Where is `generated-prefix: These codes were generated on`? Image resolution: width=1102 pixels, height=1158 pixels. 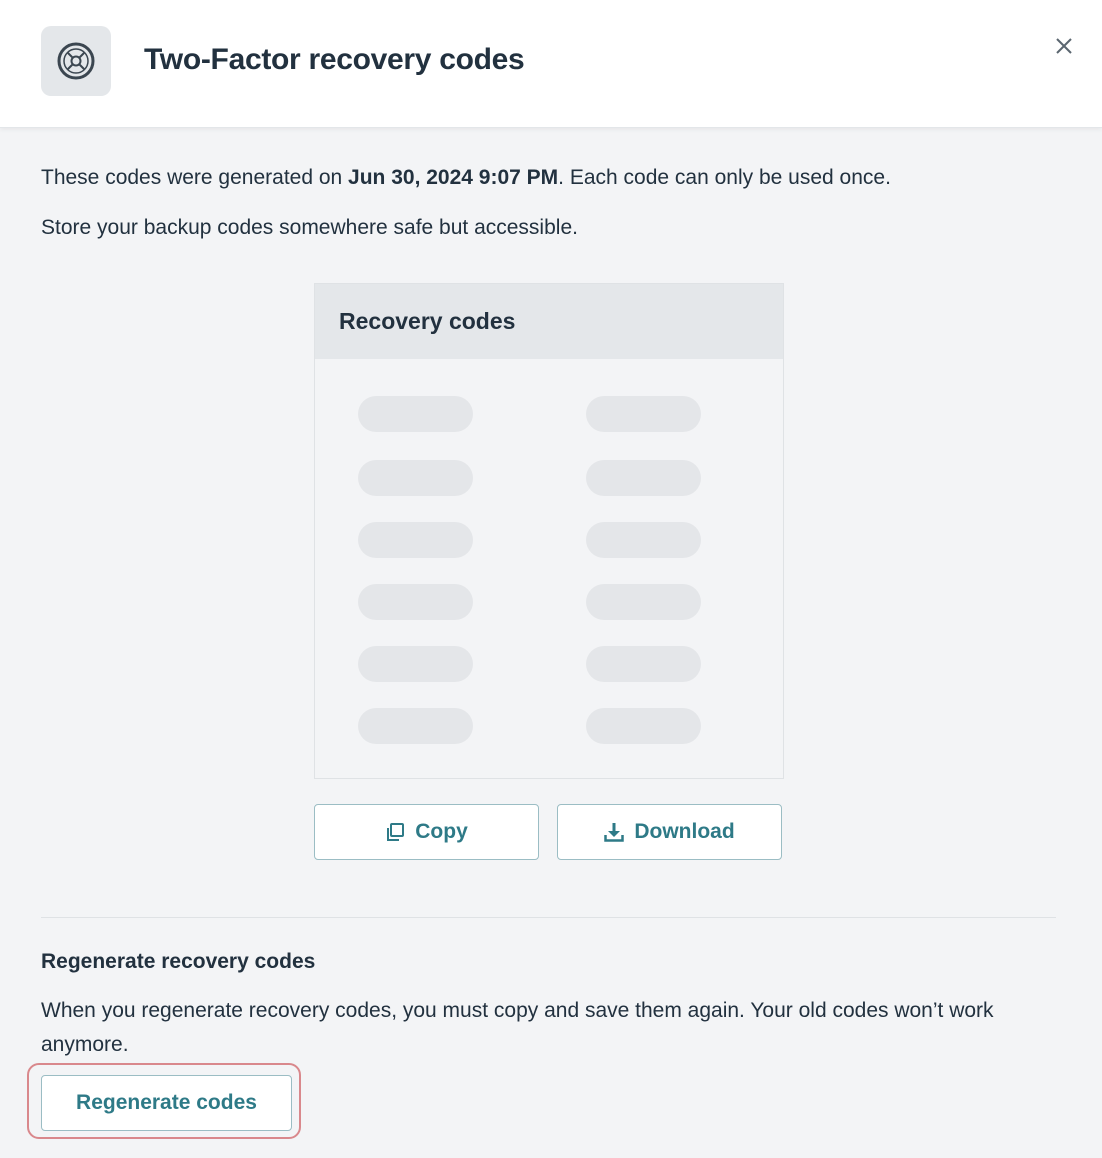 generated-prefix: These codes were generated on is located at coordinates (195, 177).